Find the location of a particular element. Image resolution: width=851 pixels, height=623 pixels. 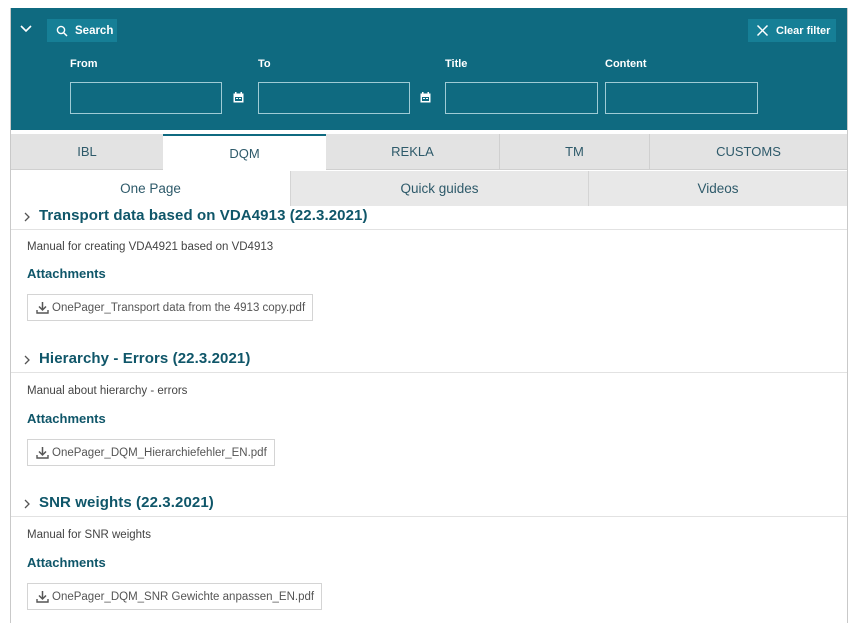

tab-one-page: One Page is located at coordinates (150, 188).